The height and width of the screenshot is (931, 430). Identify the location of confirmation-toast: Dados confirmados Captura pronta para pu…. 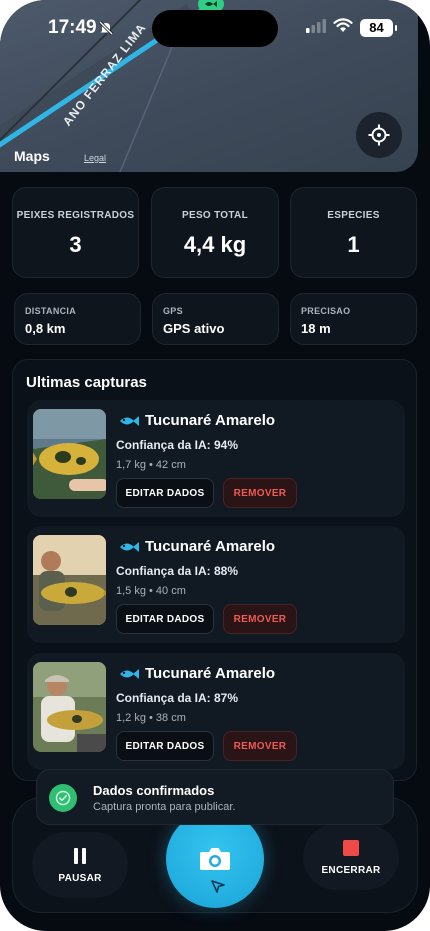
(215, 797).